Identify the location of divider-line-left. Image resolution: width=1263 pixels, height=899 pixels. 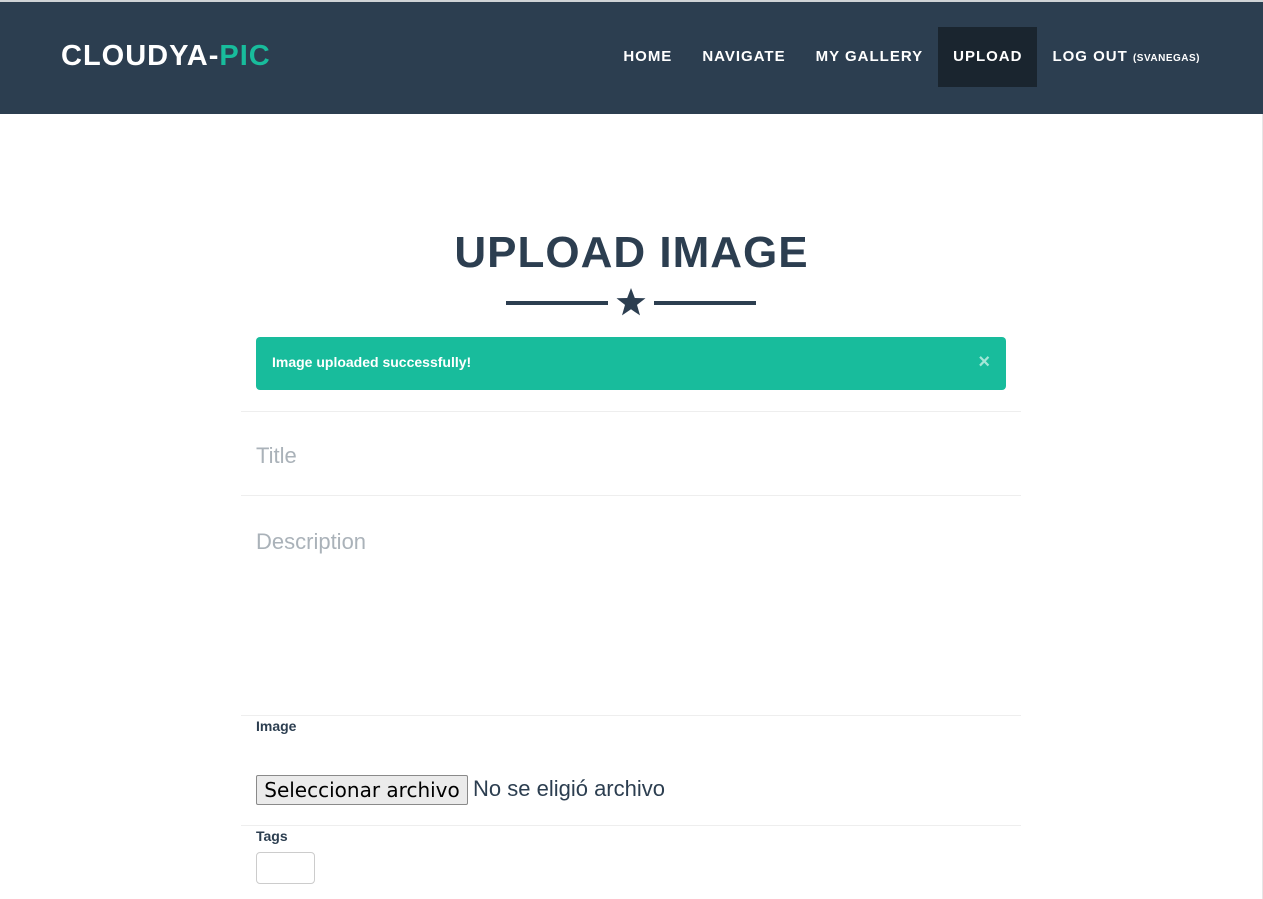
(557, 303).